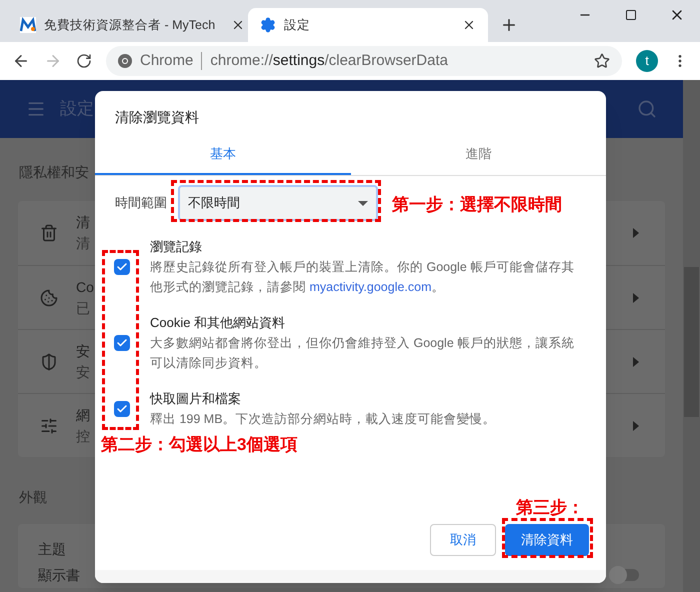 The image size is (700, 592). Describe the element at coordinates (363, 353) in the screenshot. I see `option-description: 大多數網站都會將你登出，但你仍會維持登入 Google 帳戶的狀態，讓系統可以清除同步資料。` at that location.